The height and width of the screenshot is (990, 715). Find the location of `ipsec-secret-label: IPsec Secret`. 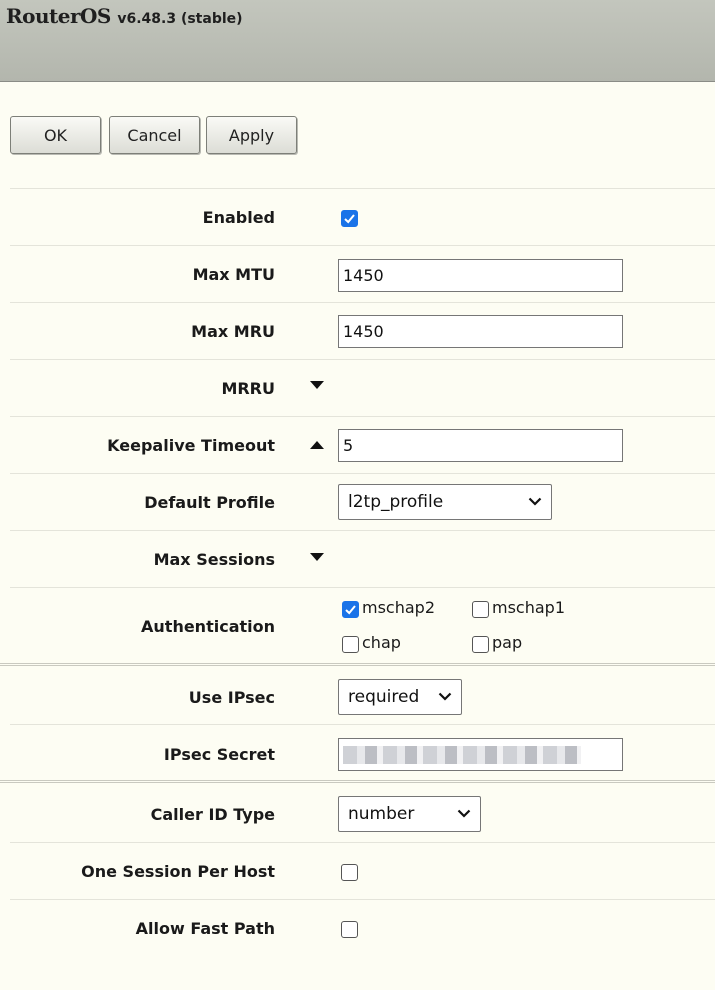

ipsec-secret-label: IPsec Secret is located at coordinates (219, 754).